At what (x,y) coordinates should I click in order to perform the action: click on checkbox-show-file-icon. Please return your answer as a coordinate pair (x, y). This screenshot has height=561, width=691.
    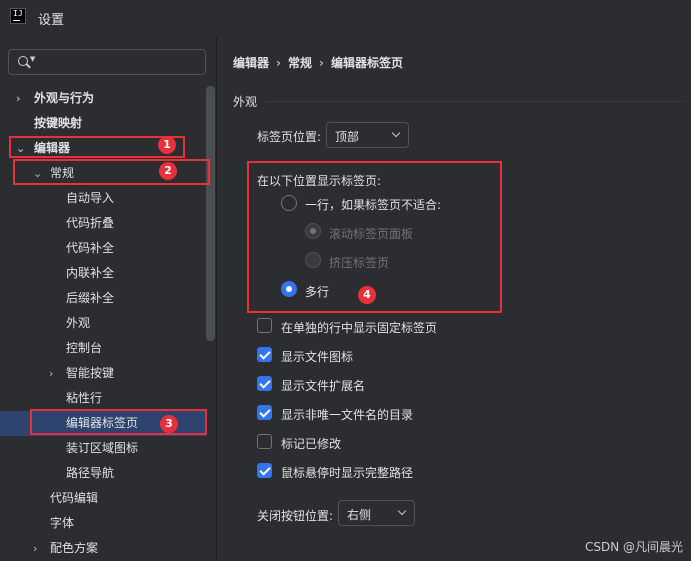
    Looking at the image, I should click on (264, 354).